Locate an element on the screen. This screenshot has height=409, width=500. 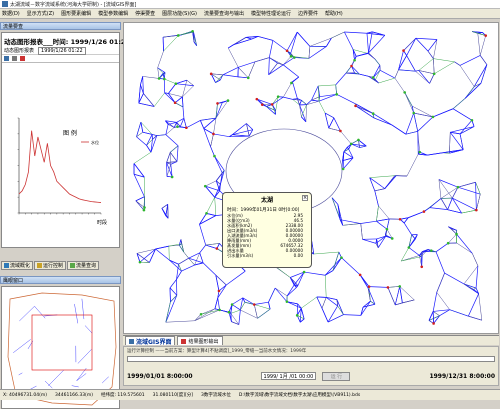
tab-basin-generalize: 流域概化 is located at coordinates (17, 265).